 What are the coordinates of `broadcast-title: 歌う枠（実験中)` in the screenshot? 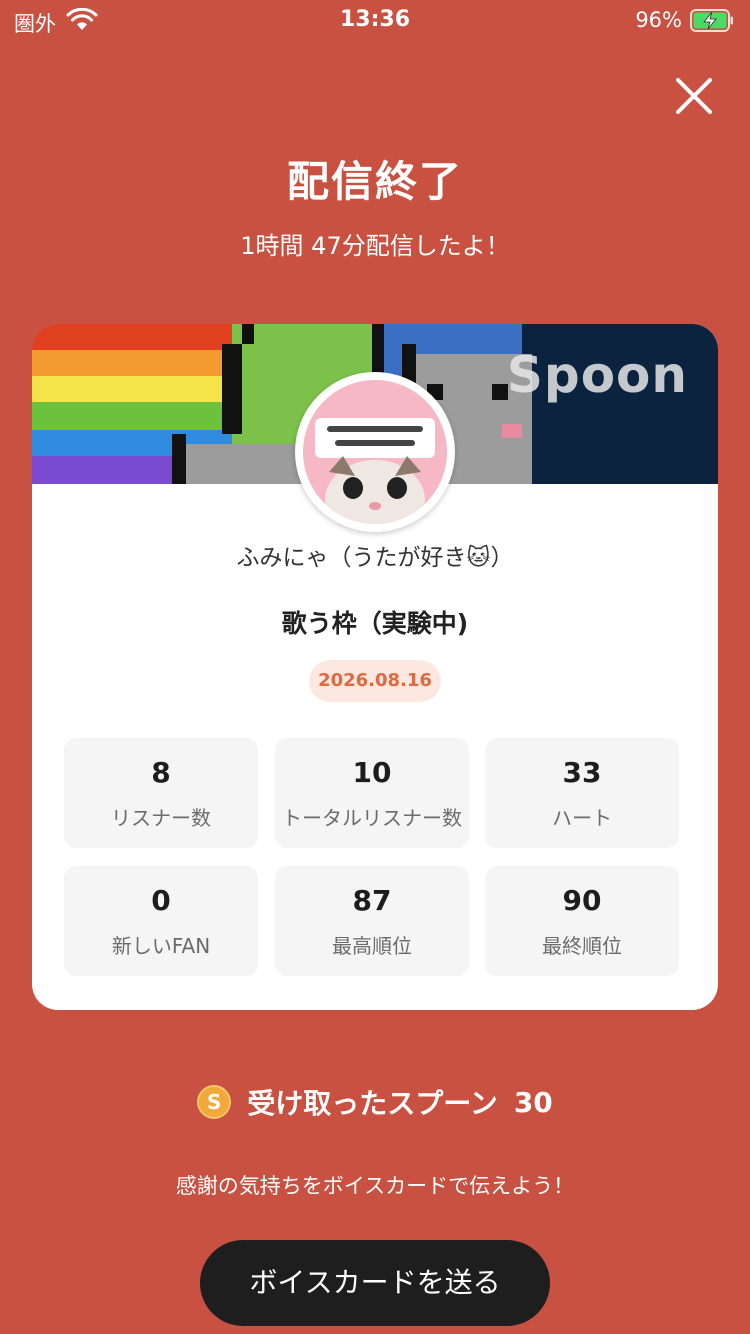 It's located at (375, 623).